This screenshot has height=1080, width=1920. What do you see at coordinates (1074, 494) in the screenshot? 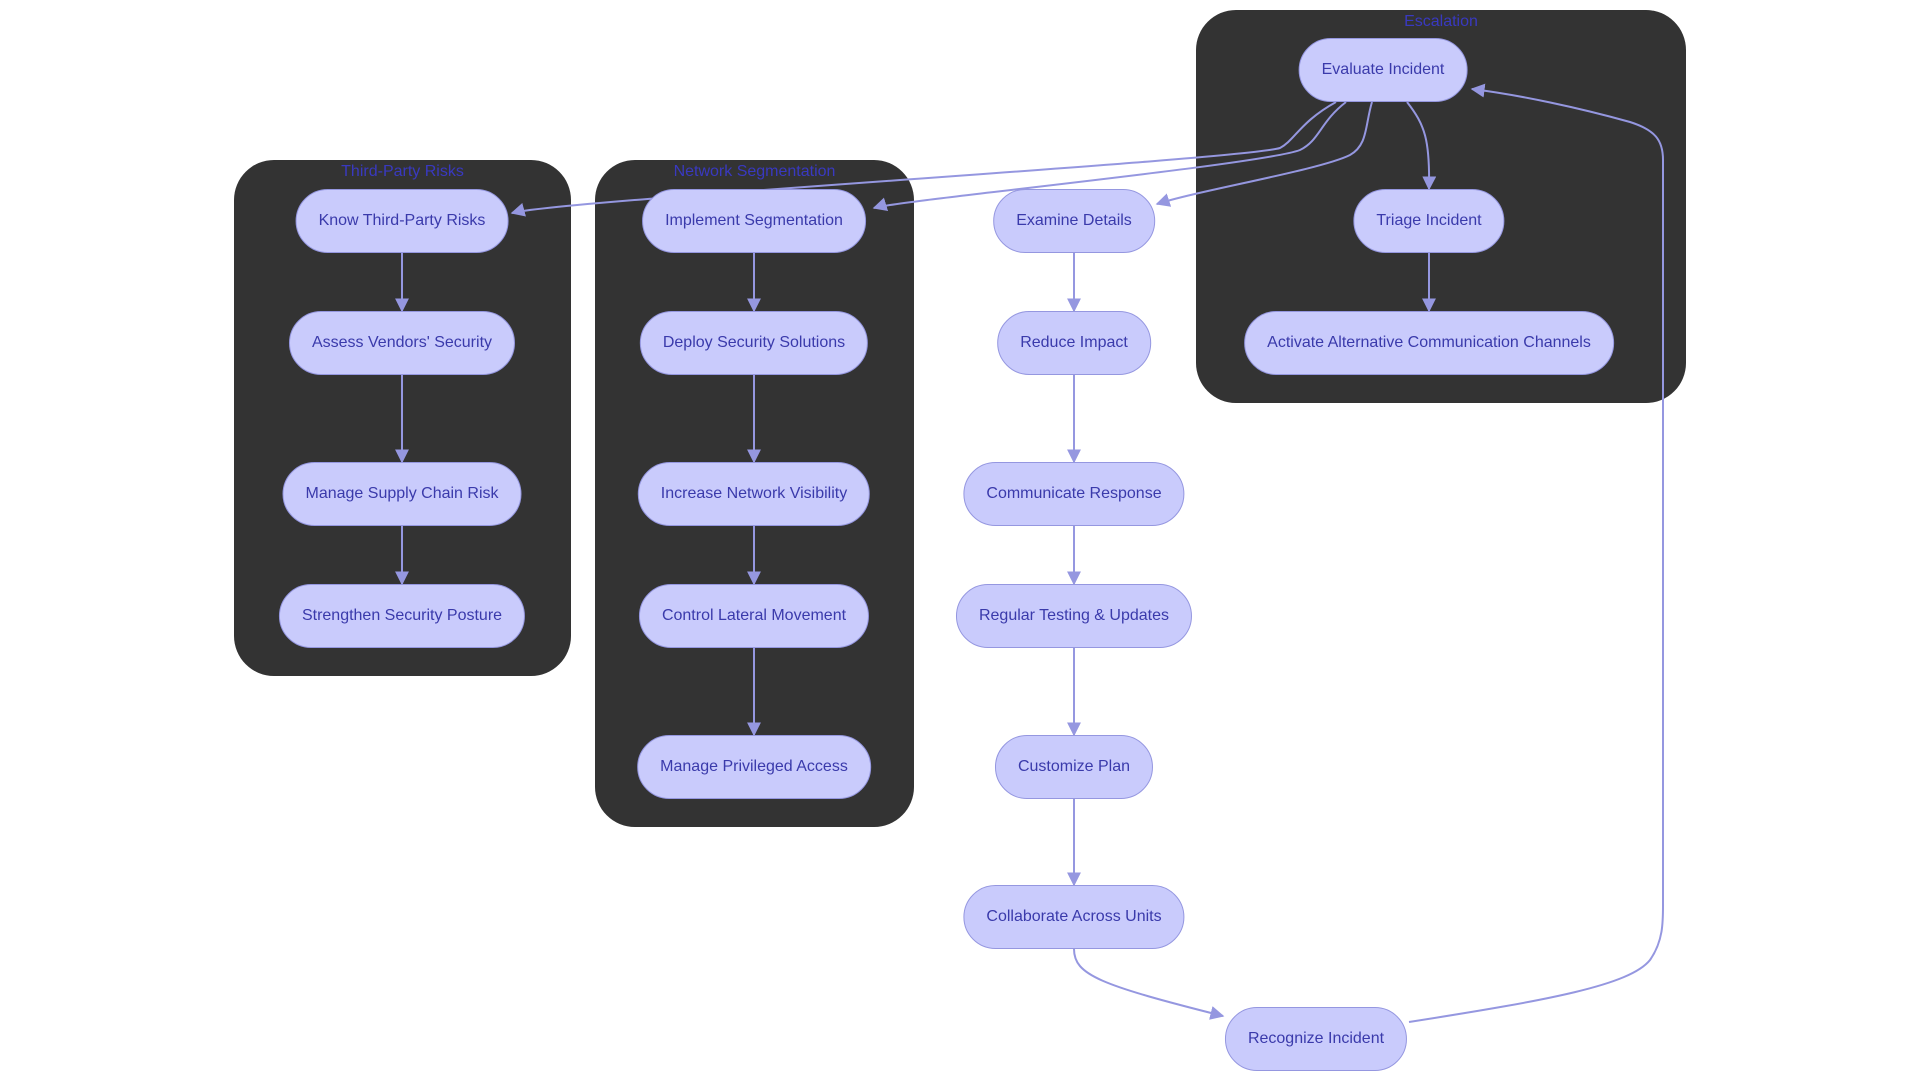
I see `node-communicate-response: Communicate Response` at bounding box center [1074, 494].